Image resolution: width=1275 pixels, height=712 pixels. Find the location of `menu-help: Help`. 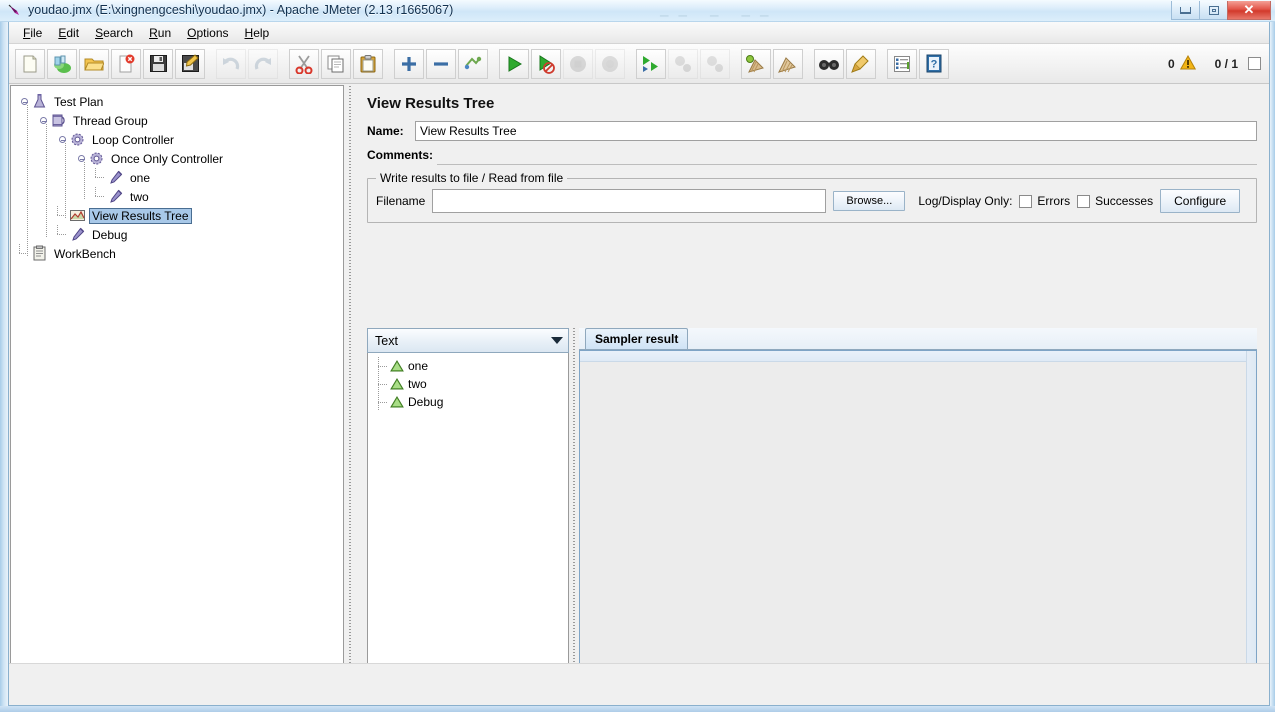

menu-help: Help is located at coordinates (257, 33).